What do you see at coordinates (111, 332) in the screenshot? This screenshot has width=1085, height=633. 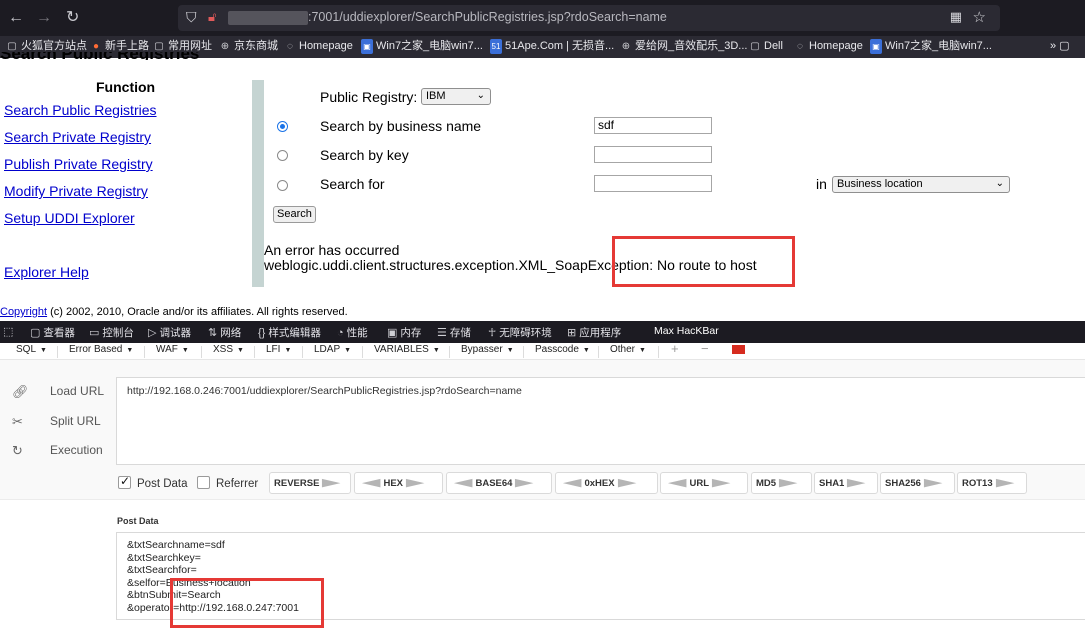 I see `tab-console: ▭ 控制台` at bounding box center [111, 332].